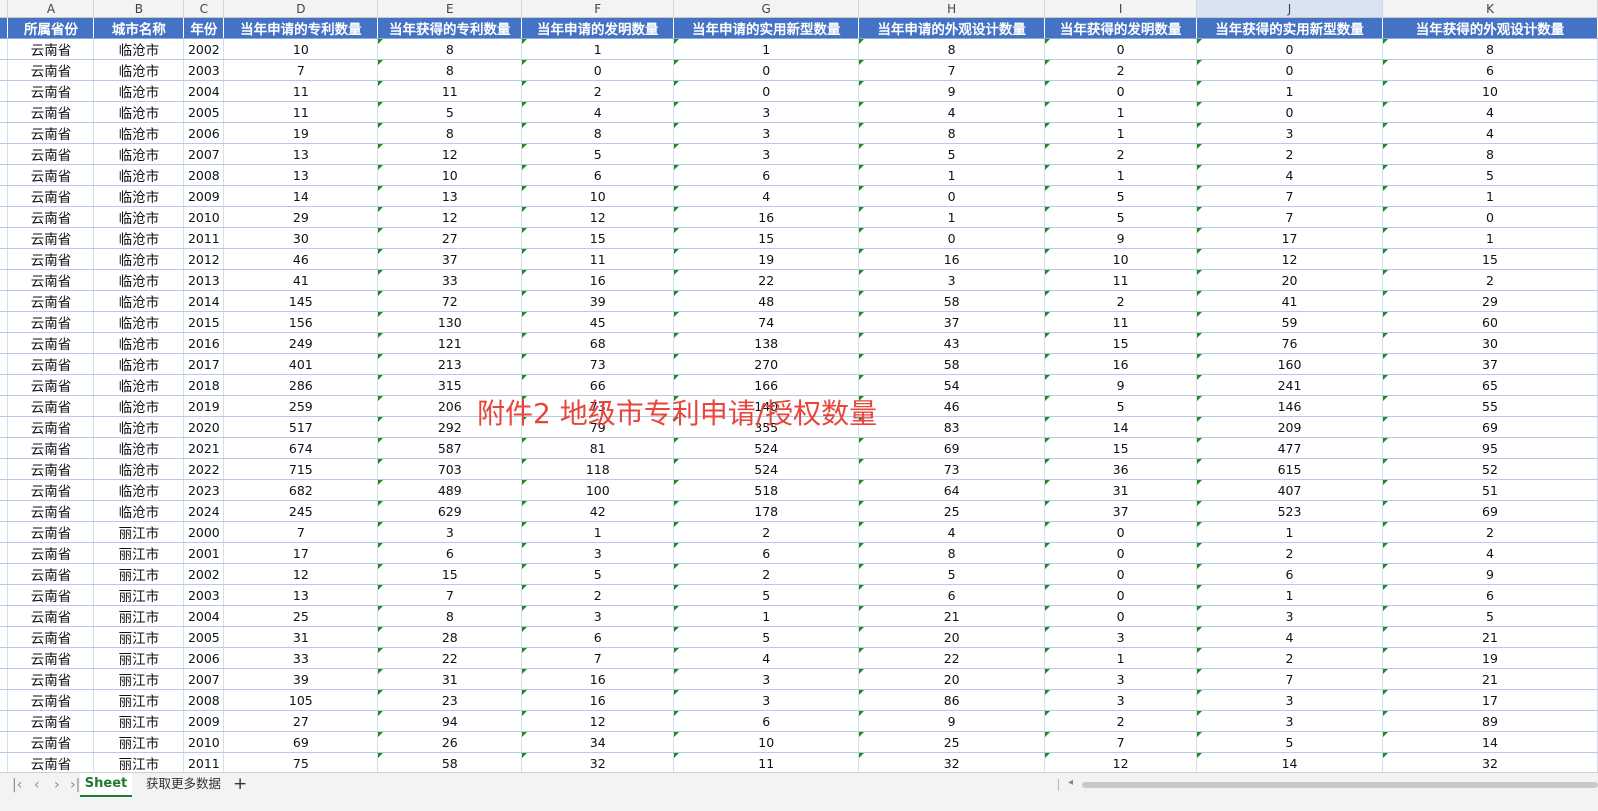 This screenshot has height=811, width=1598. What do you see at coordinates (1490, 343) in the screenshot?
I see `table-cell: 30` at bounding box center [1490, 343].